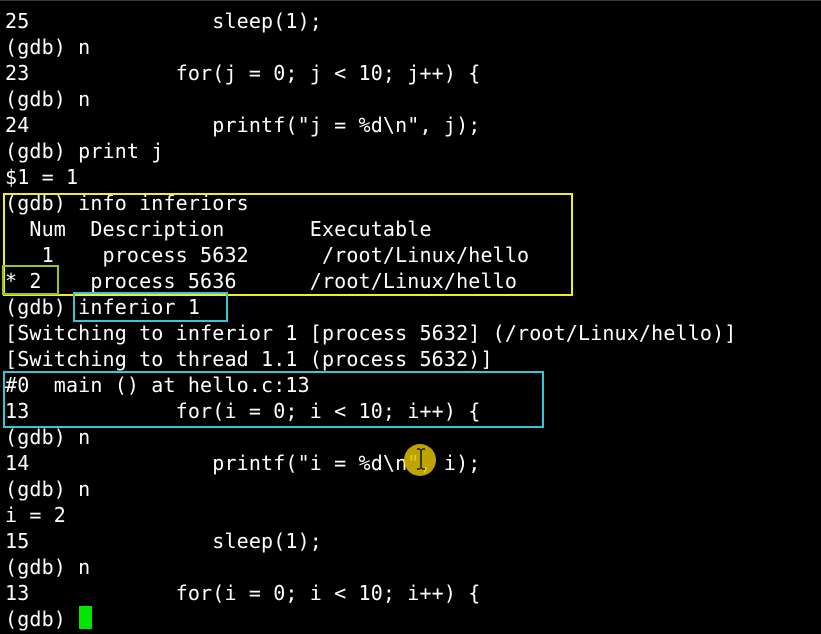  What do you see at coordinates (261, 281) in the screenshot?
I see `terminal-line: * 2 process 5636 /root/Linux/hello` at bounding box center [261, 281].